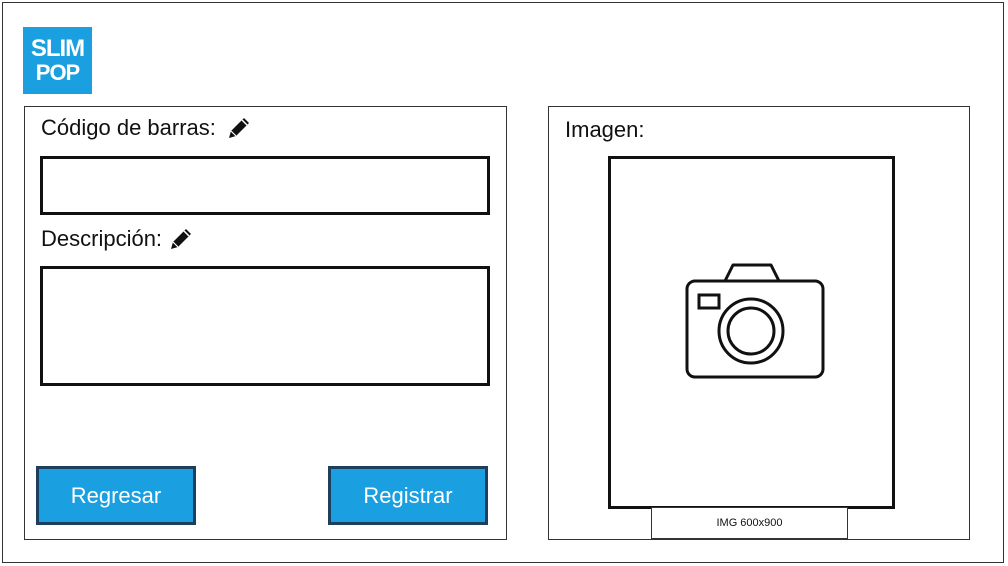 This screenshot has height=566, width=1008. I want to click on barcode-label: Código de barras:, so click(128, 127).